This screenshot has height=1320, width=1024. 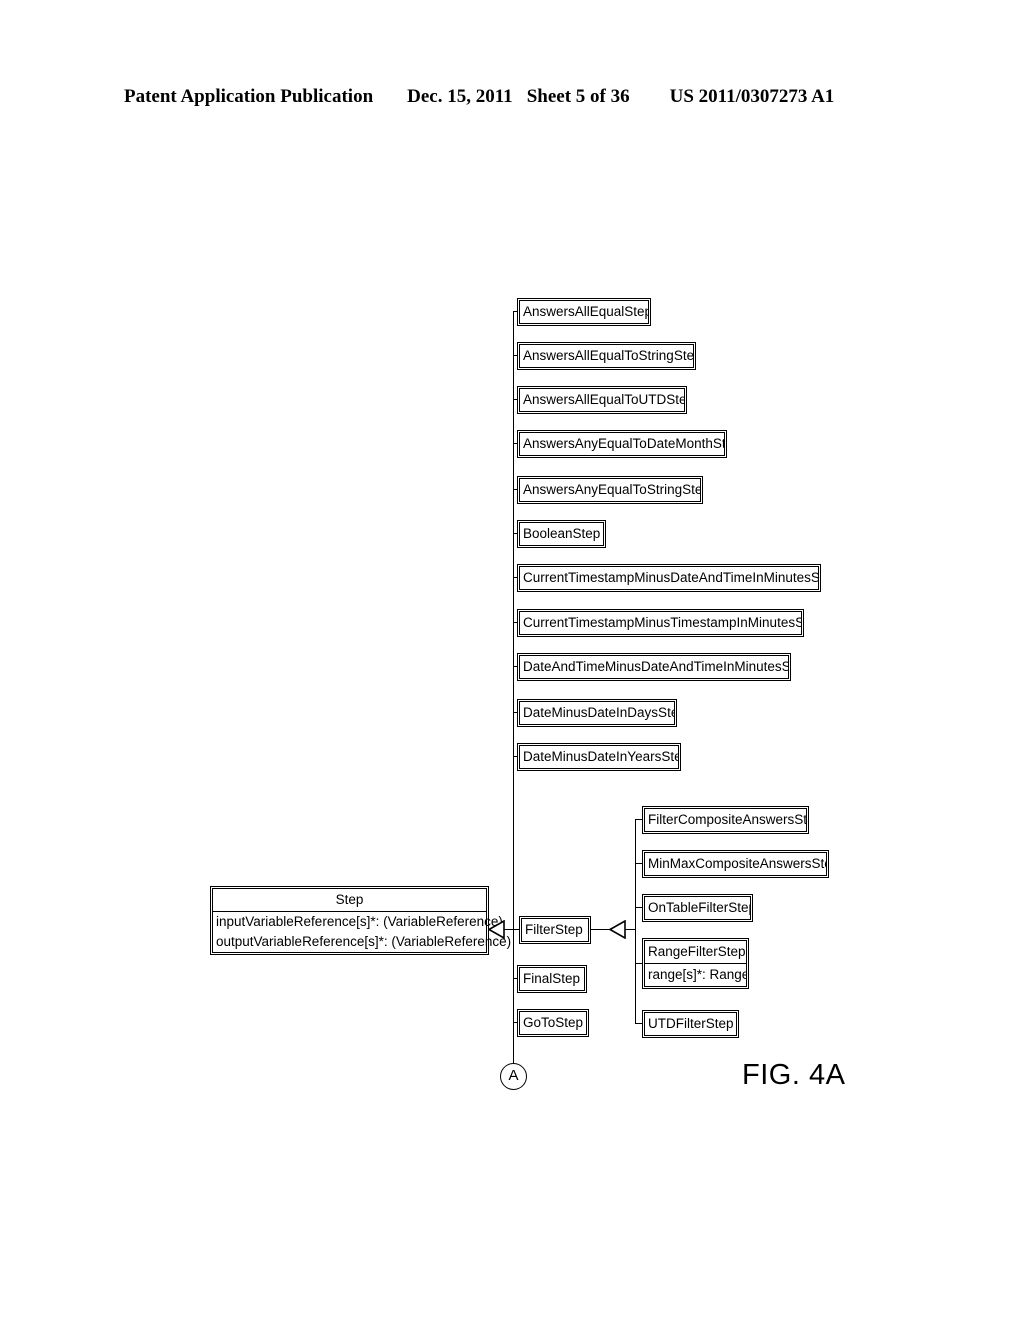 I want to click on uml-class-answersallequaltostringstep: AnswersAllEqualToStringStep, so click(x=606, y=356).